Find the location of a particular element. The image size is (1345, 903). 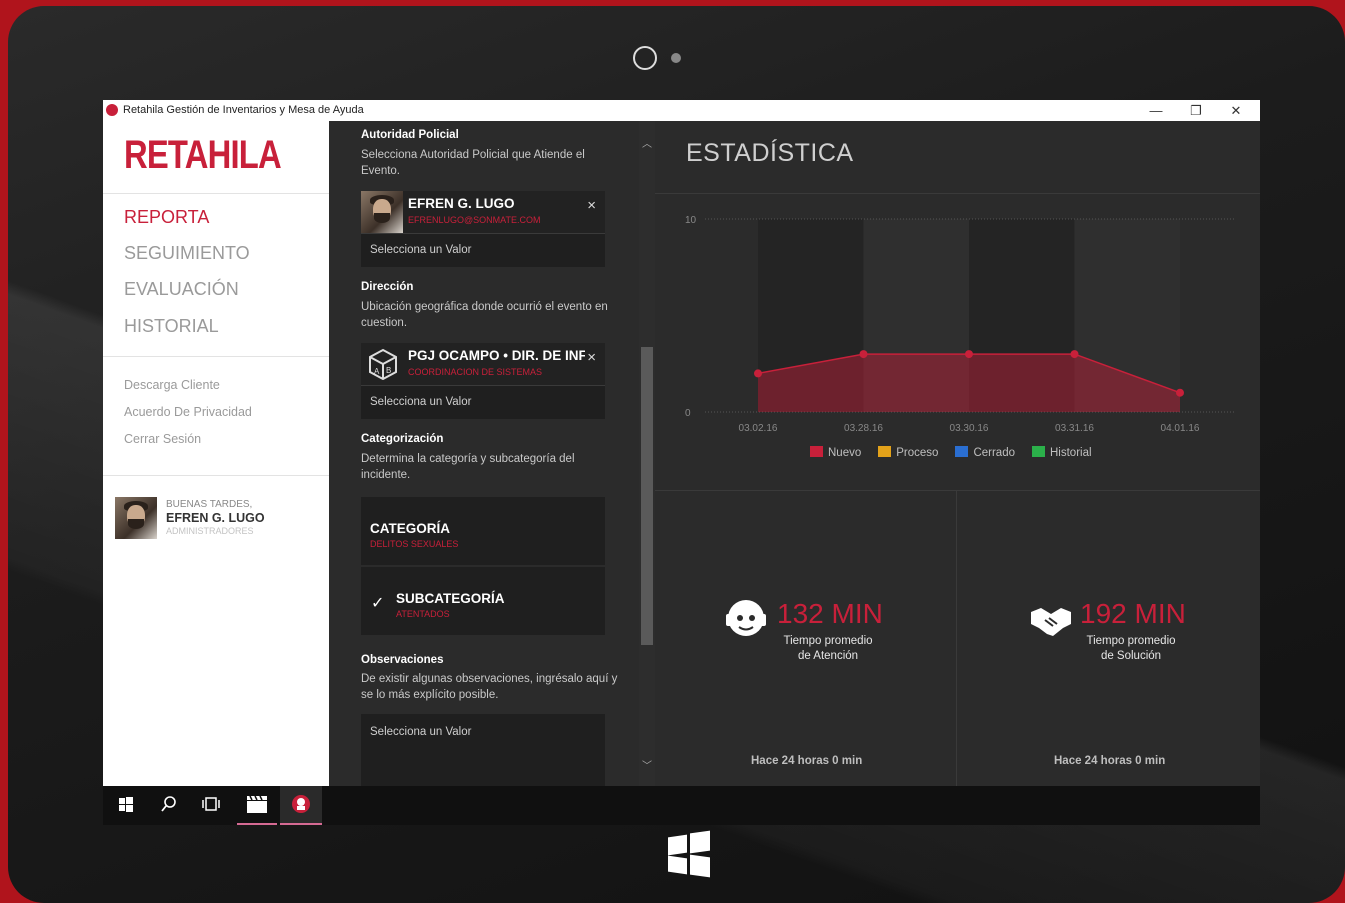

autoridad-select: Selecciona un Valor is located at coordinates (483, 250).